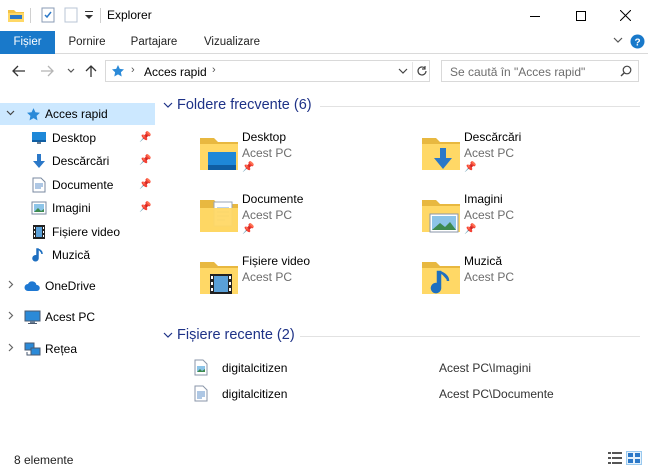  What do you see at coordinates (39, 232) in the screenshot?
I see `video-icon` at bounding box center [39, 232].